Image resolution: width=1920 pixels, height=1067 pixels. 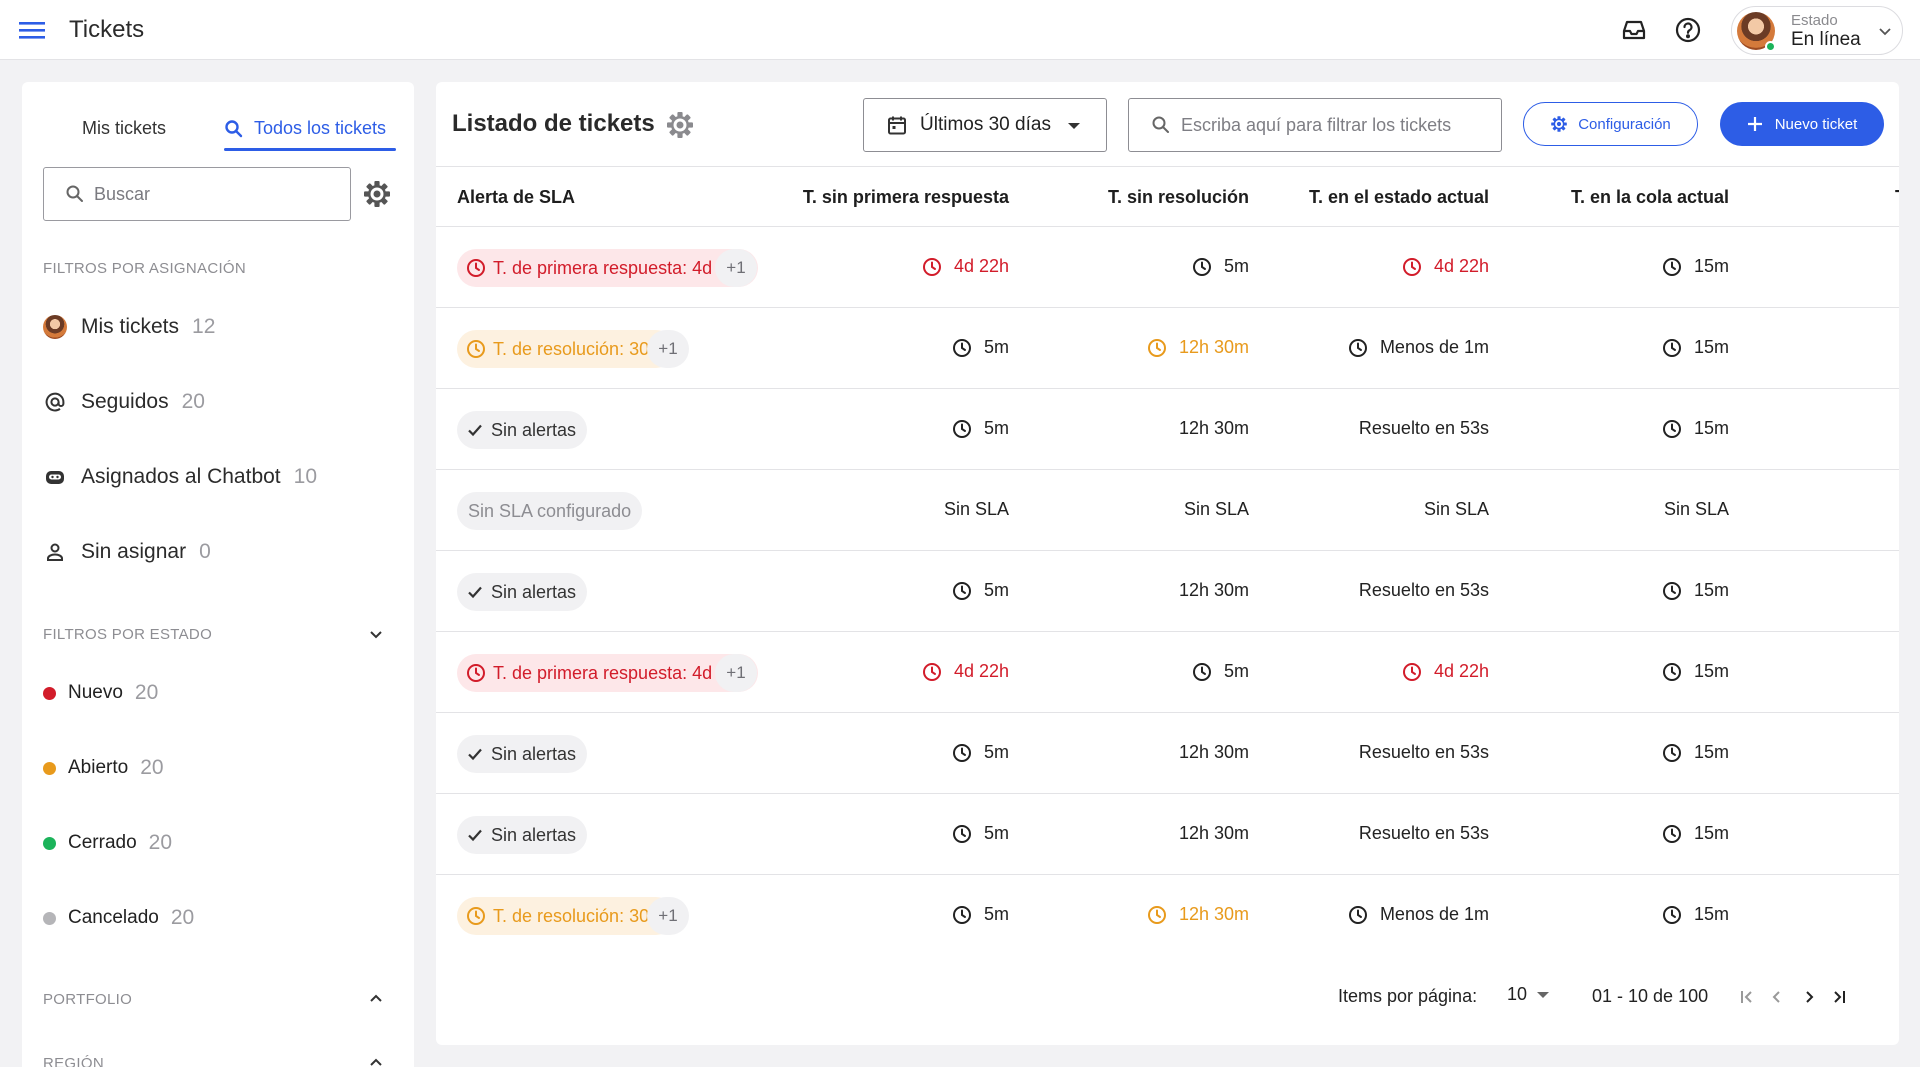 I want to click on ticket-filter, so click(x=1315, y=125).